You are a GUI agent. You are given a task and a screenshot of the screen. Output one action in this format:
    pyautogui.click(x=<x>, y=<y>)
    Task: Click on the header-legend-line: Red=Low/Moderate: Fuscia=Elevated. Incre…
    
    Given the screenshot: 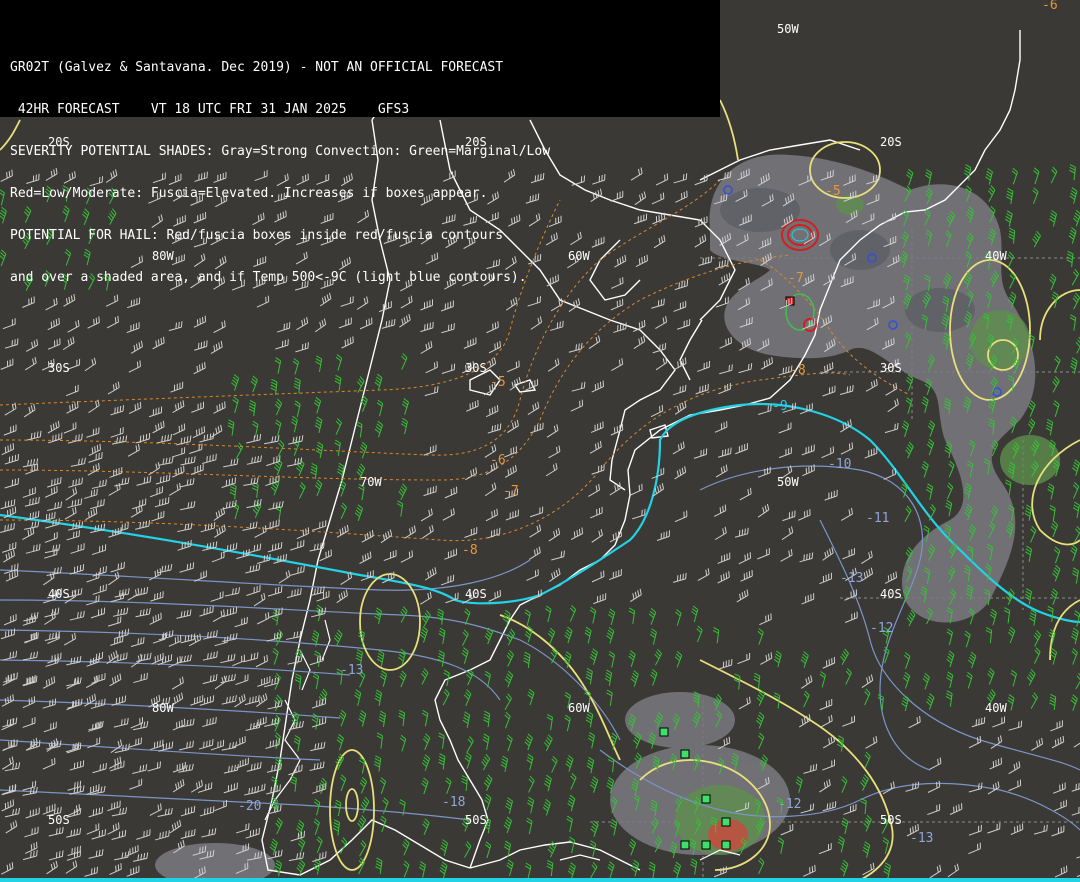 What is the action you would take?
    pyautogui.click(x=249, y=193)
    